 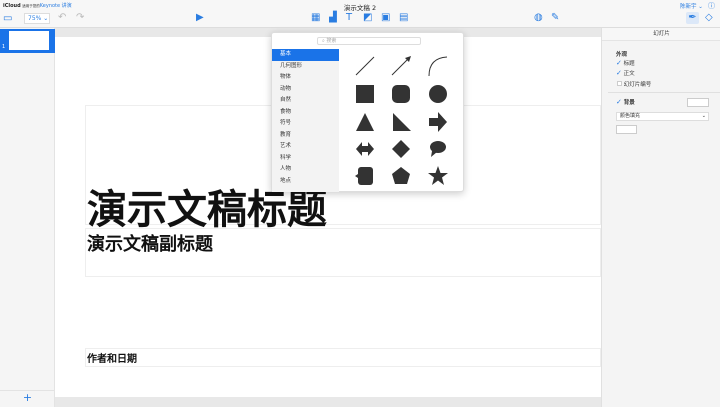 I want to click on curve-shape, so click(x=438, y=66).